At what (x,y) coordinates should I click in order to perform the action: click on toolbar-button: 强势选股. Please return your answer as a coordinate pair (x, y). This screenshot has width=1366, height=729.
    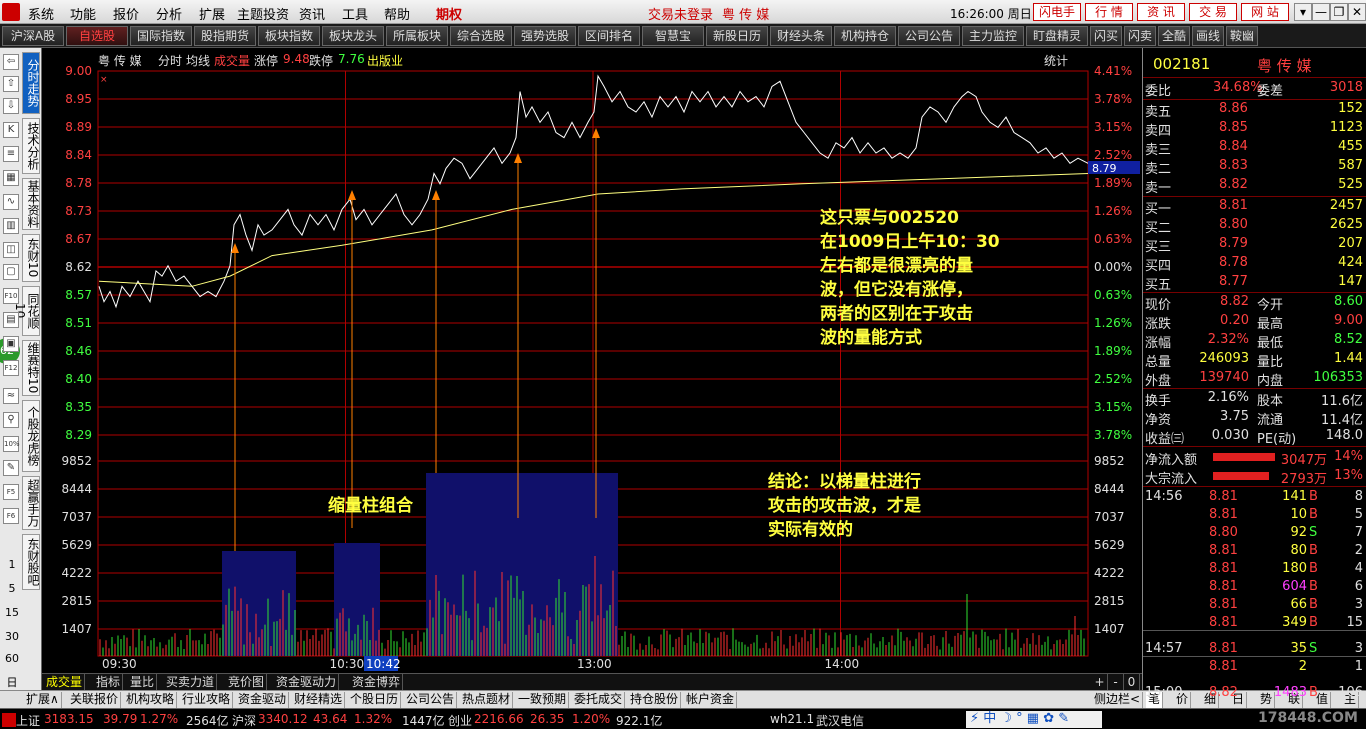
    Looking at the image, I should click on (545, 36).